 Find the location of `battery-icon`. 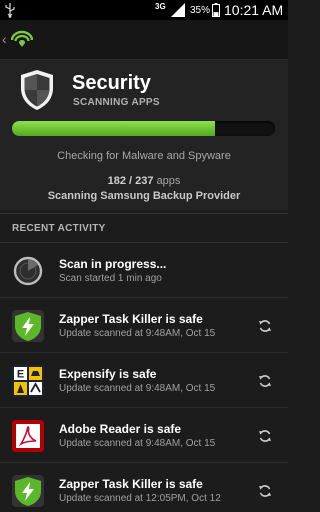

battery-icon is located at coordinates (216, 10).